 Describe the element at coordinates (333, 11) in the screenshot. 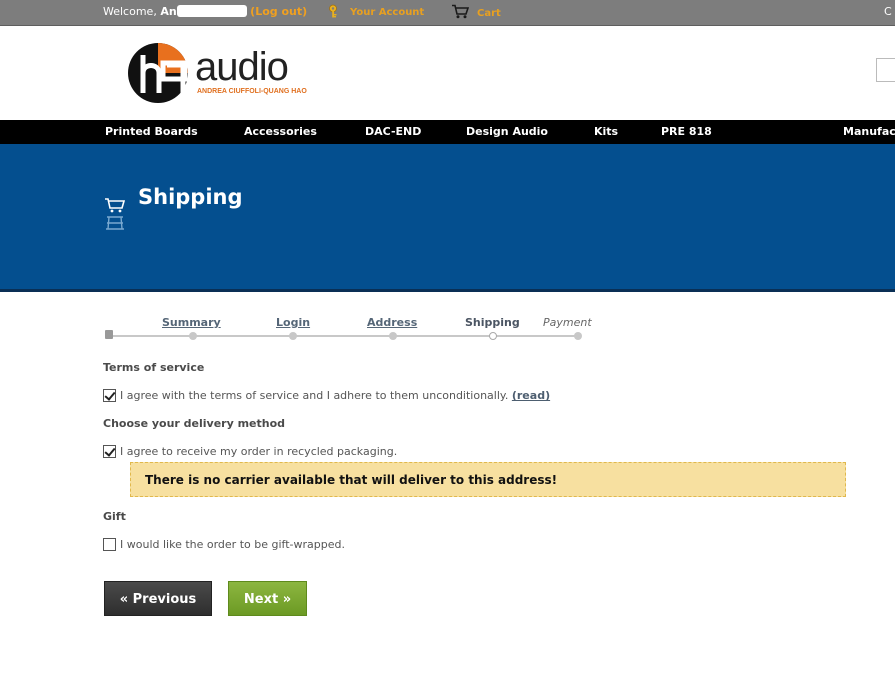

I see `key-icon` at that location.